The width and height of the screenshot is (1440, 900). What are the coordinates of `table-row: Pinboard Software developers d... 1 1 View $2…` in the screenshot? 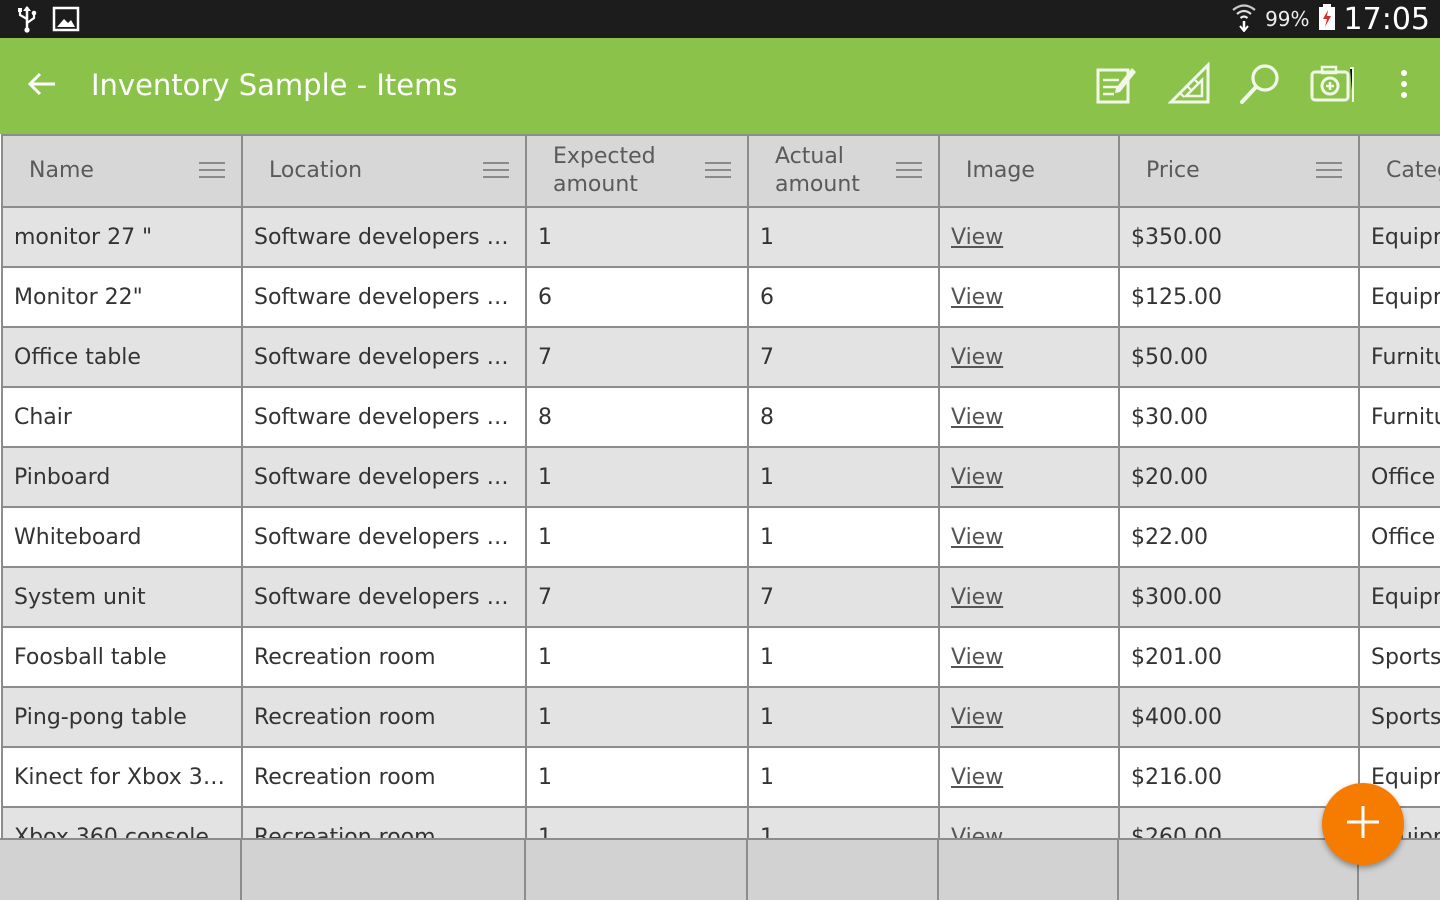 It's located at (720, 477).